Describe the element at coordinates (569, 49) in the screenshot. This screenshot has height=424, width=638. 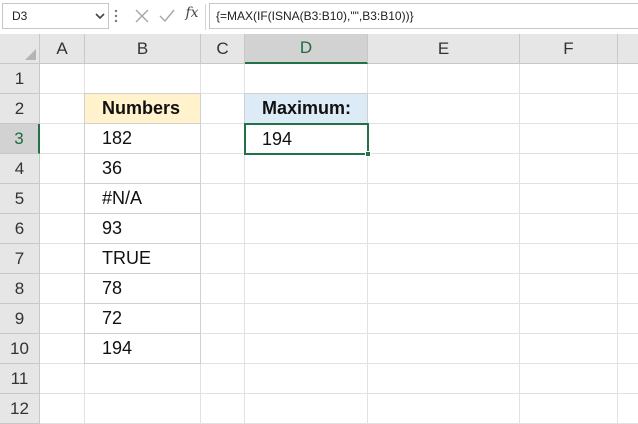
I see `column-header-f: F` at that location.